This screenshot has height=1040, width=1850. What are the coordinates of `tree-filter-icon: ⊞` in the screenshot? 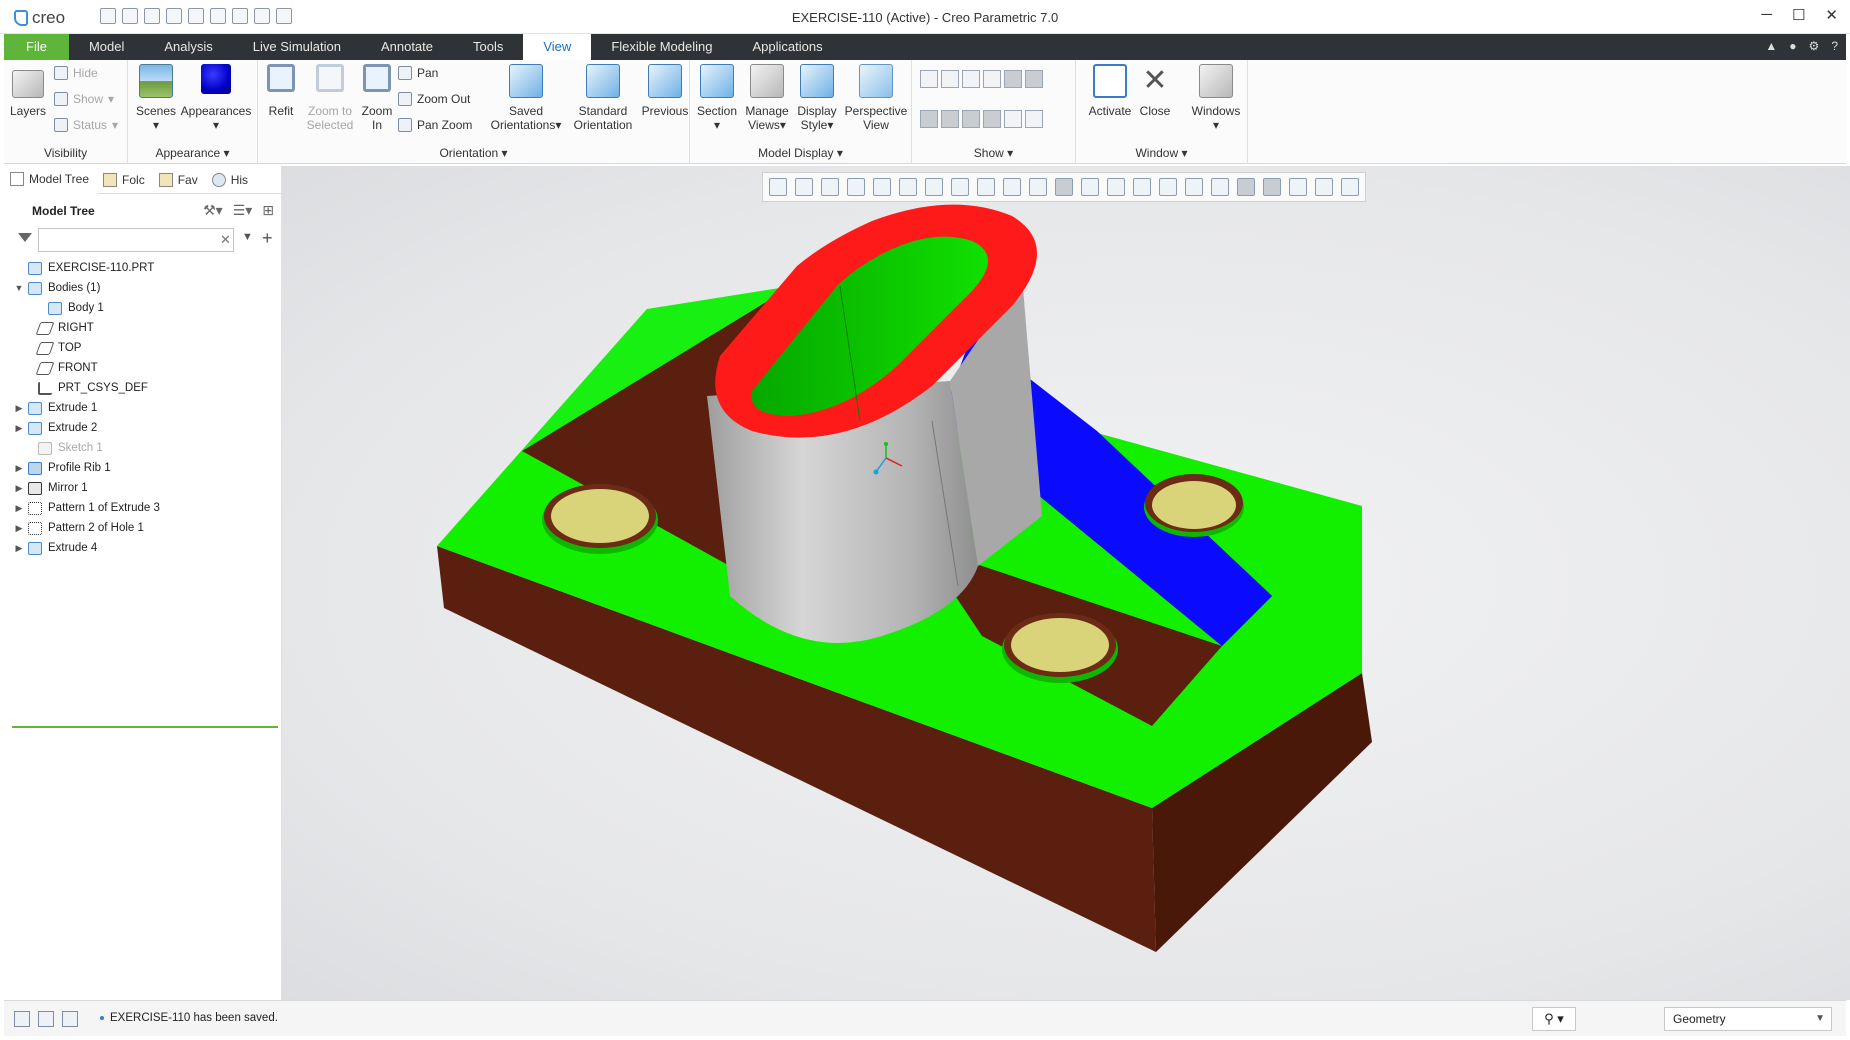 It's located at (268, 210).